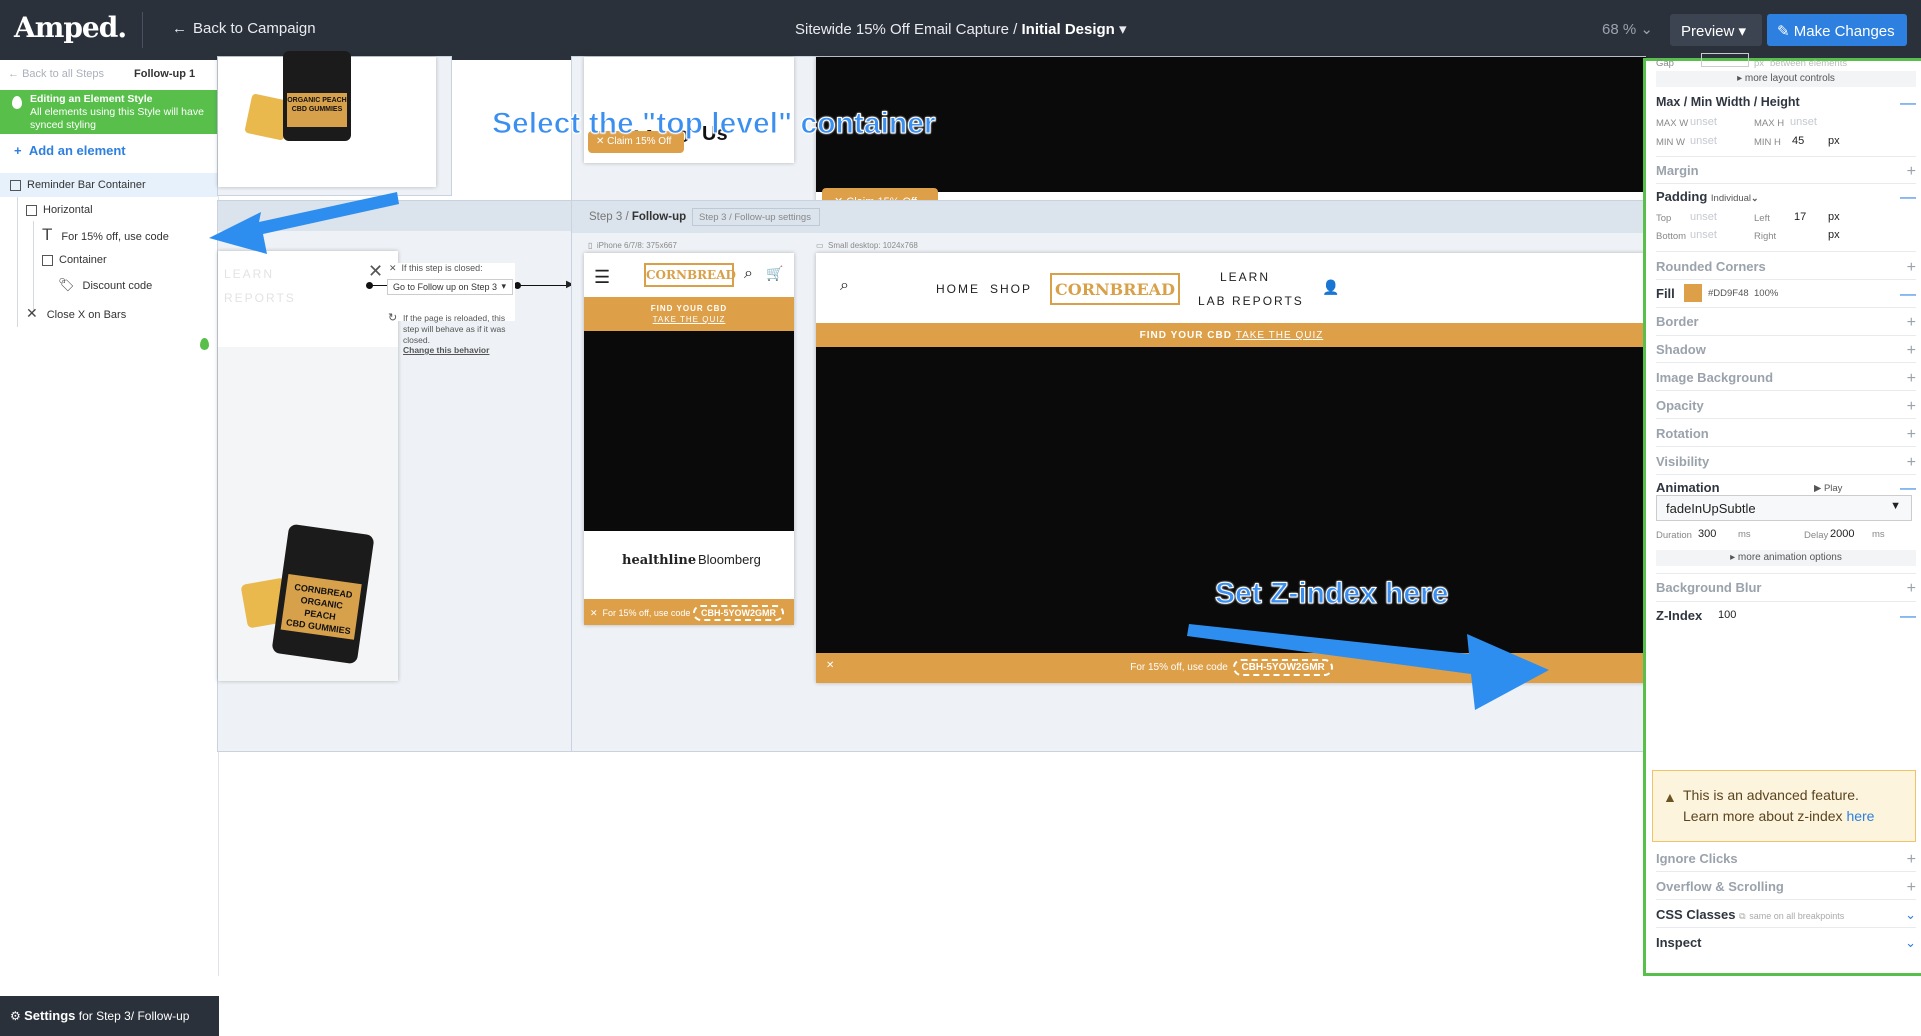  Describe the element at coordinates (1786, 942) in the screenshot. I see `inspect-row: Inspect ⌄` at that location.